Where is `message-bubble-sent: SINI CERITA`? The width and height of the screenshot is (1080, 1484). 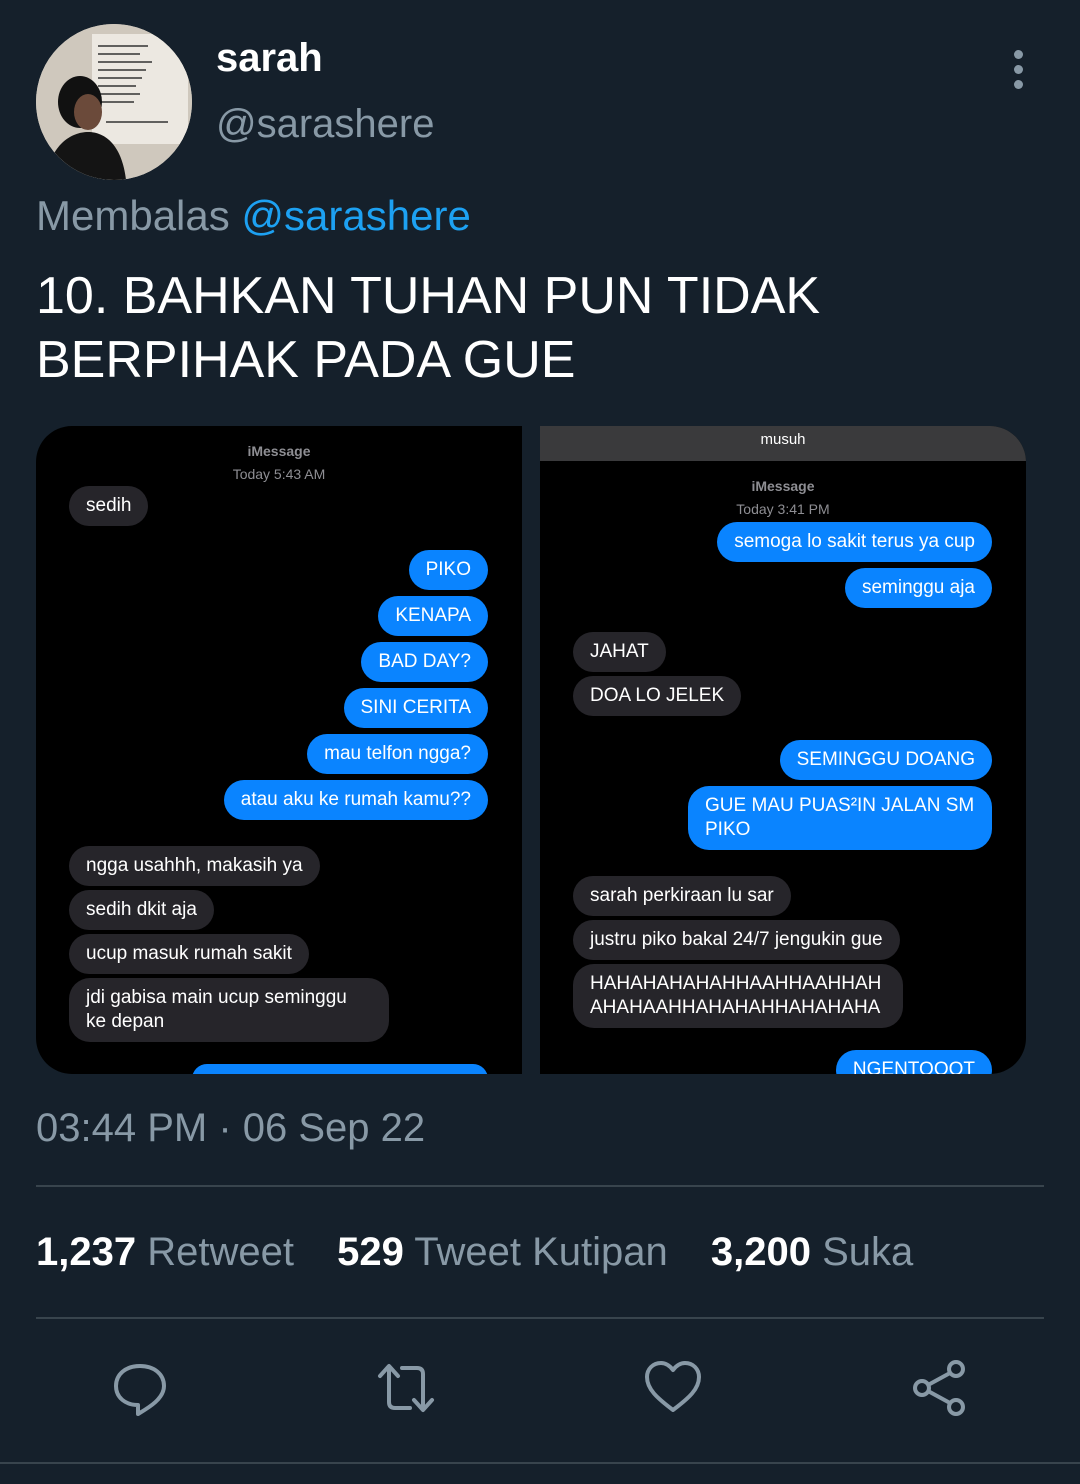 message-bubble-sent: SINI CERITA is located at coordinates (415, 708).